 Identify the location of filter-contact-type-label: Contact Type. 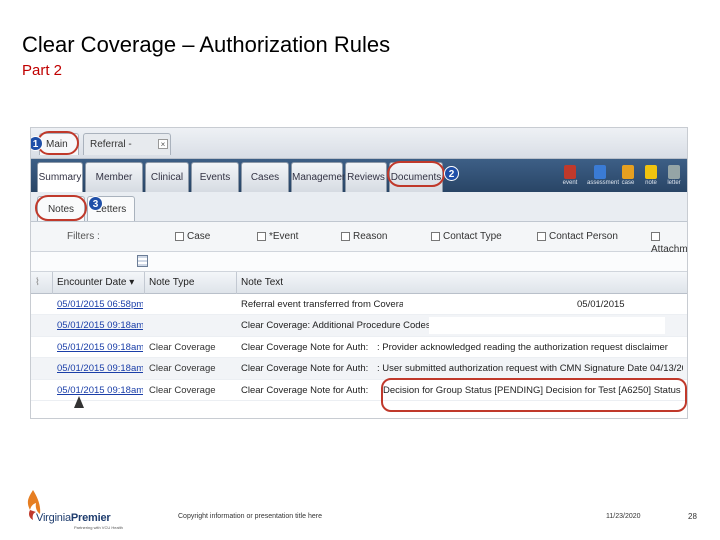
(472, 236).